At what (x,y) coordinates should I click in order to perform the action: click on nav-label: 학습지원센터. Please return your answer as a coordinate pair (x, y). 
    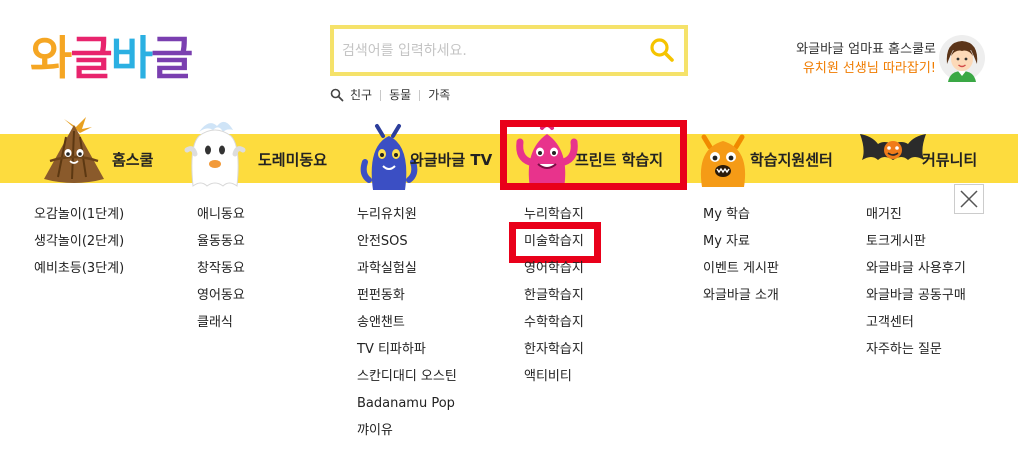
    Looking at the image, I should click on (791, 160).